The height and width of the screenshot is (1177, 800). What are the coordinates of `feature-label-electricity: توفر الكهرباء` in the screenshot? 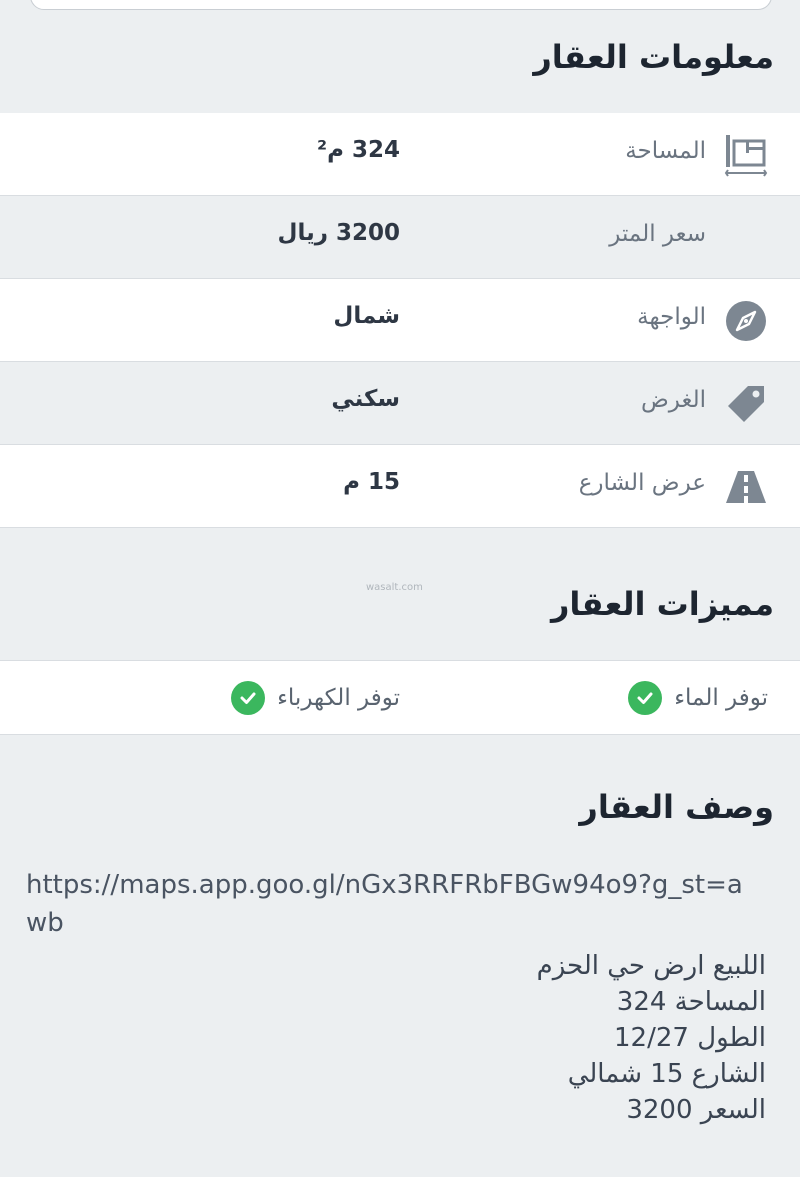 It's located at (338, 698).